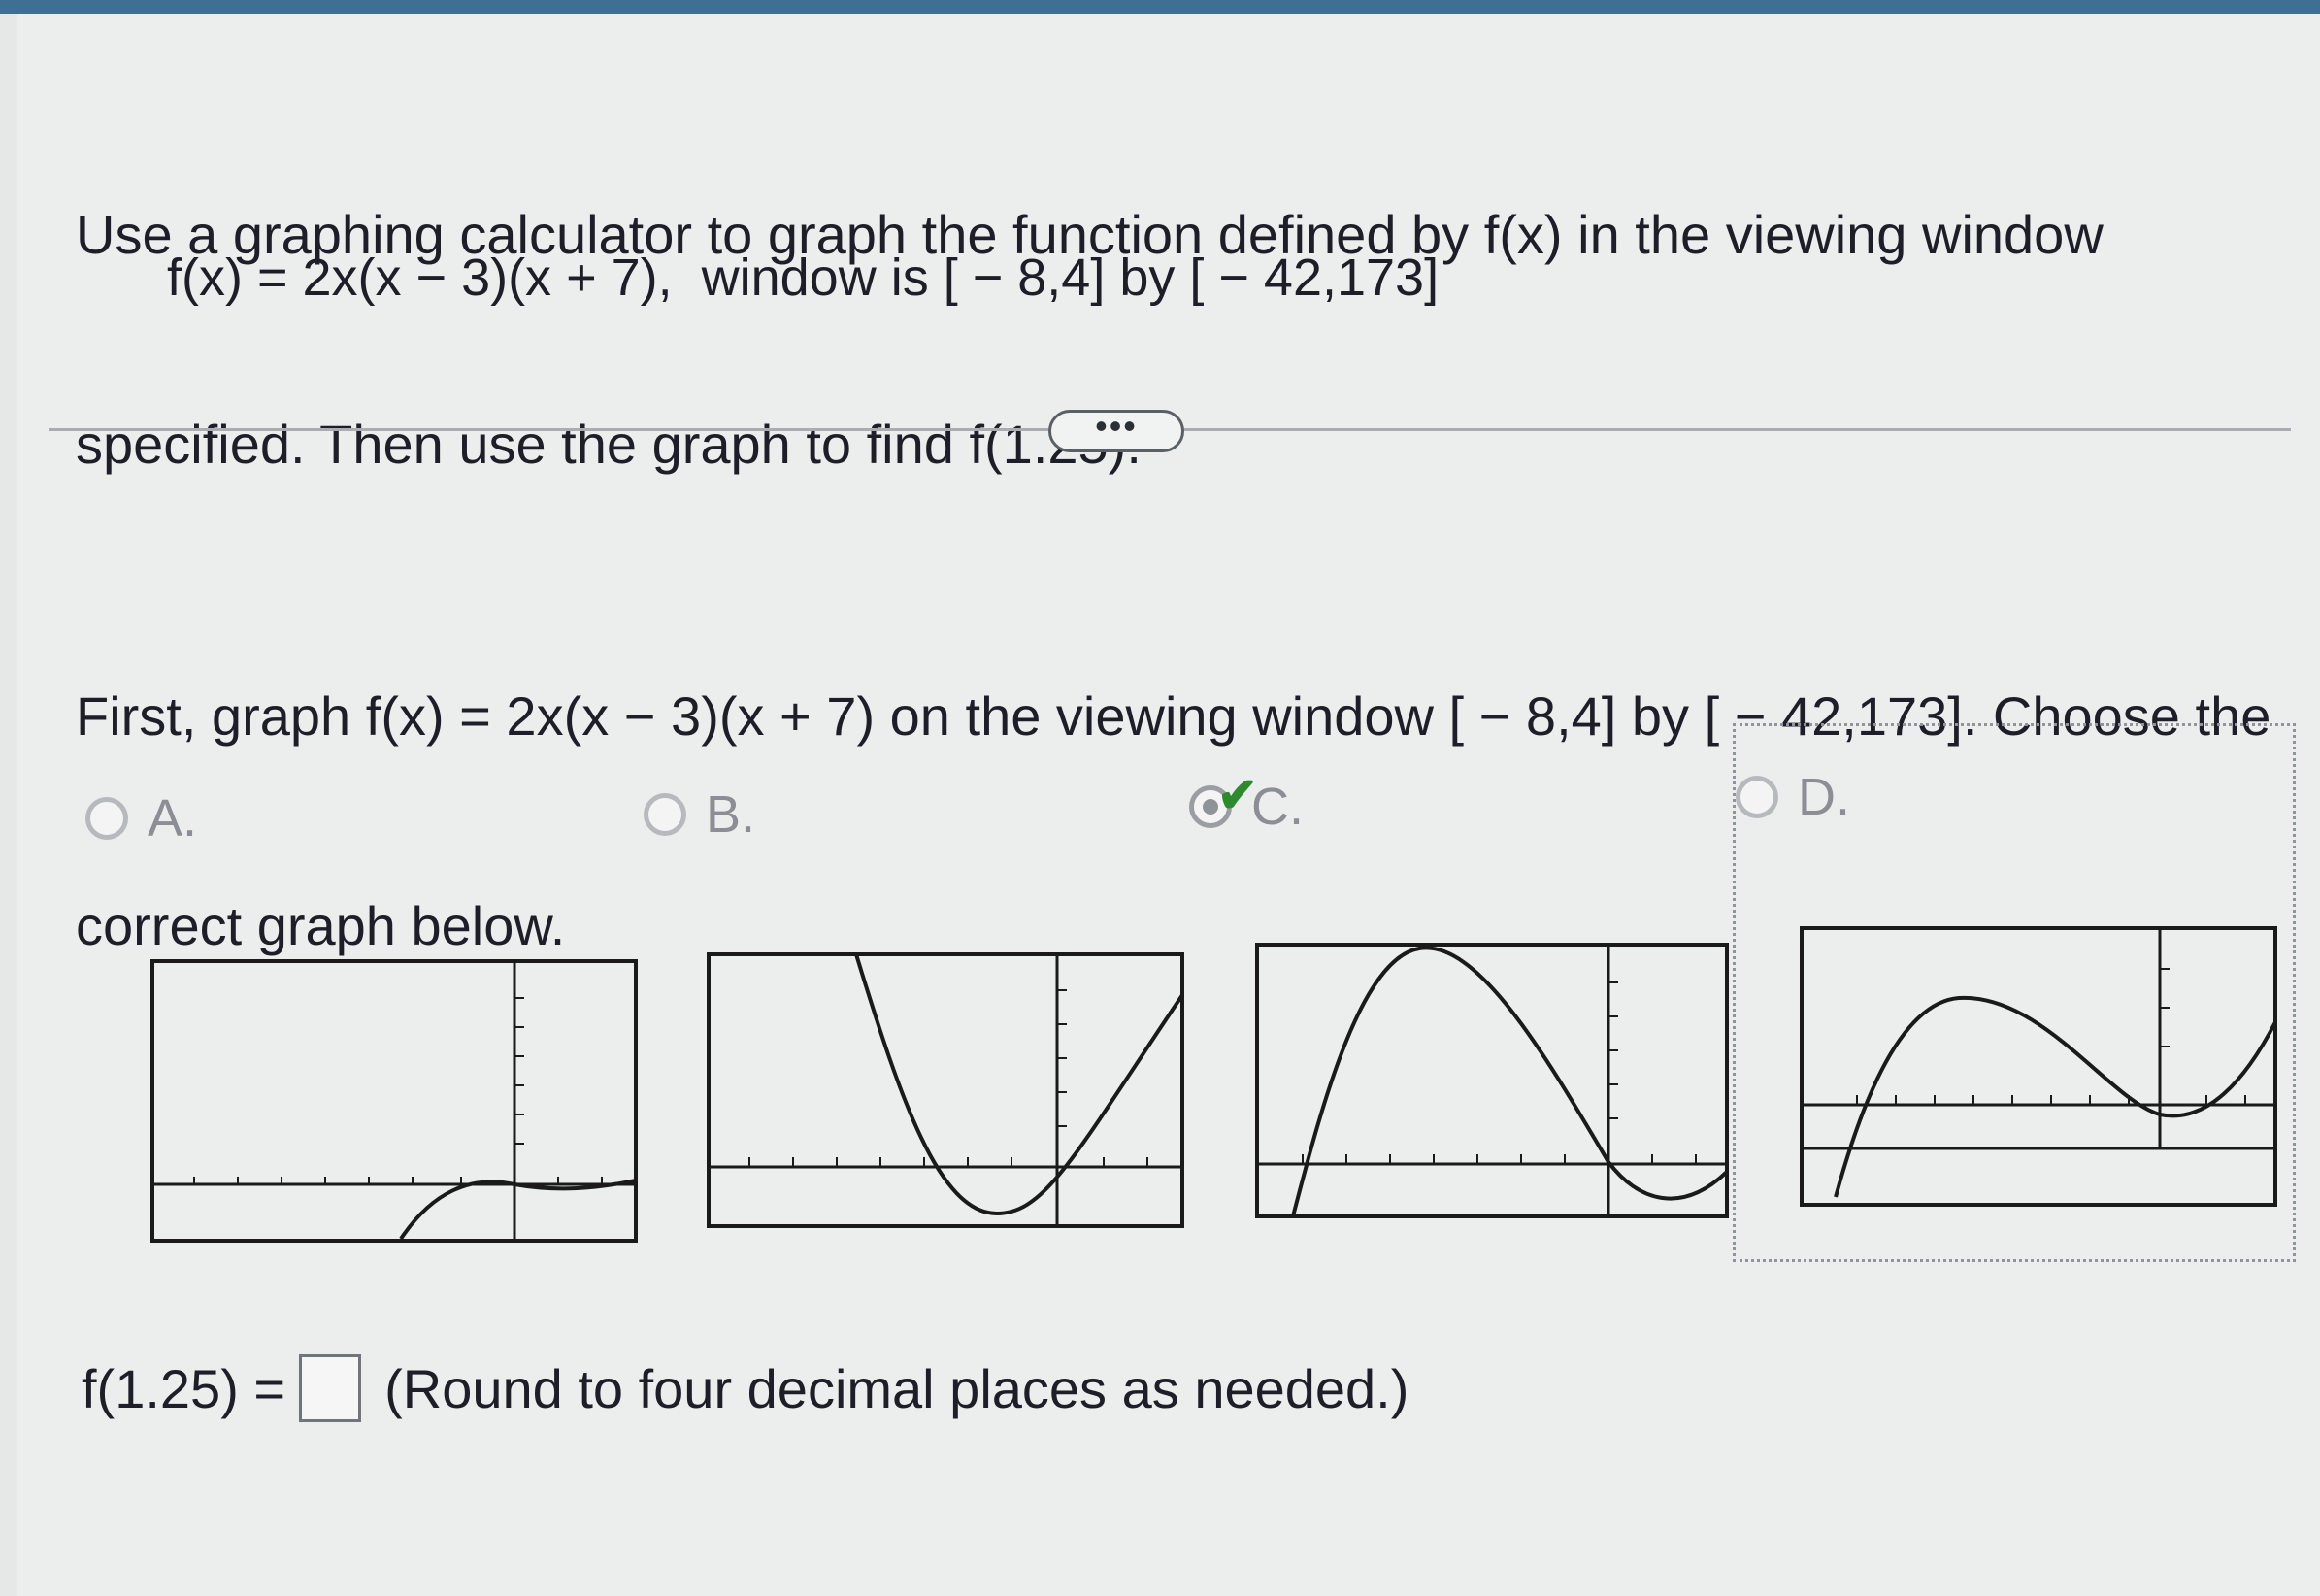  Describe the element at coordinates (1793, 797) in the screenshot. I see `option-d: D.` at that location.